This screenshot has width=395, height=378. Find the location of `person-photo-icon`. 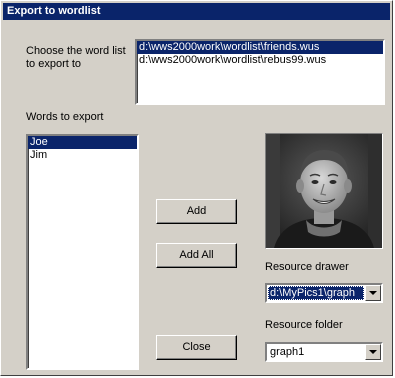

person-photo-icon is located at coordinates (324, 191).